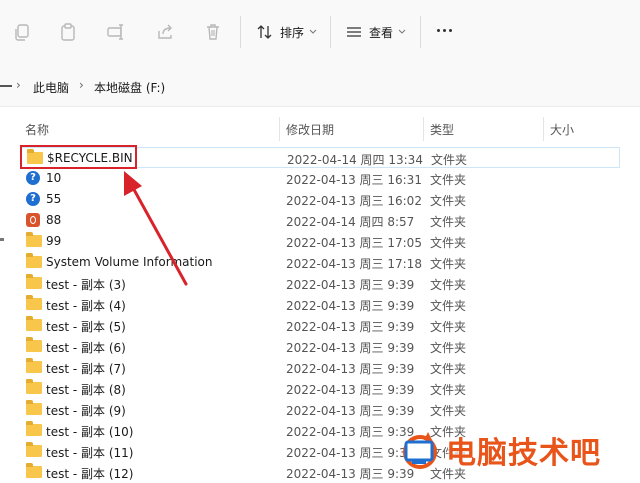 The image size is (640, 483). What do you see at coordinates (354, 243) in the screenshot?
I see `file-date: 2022-04-13 周三 17:05` at bounding box center [354, 243].